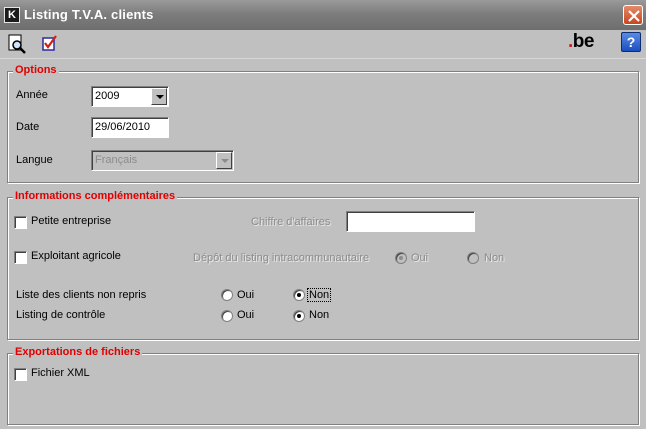 This screenshot has width=646, height=429. I want to click on intracom-yes-radio, so click(401, 258).